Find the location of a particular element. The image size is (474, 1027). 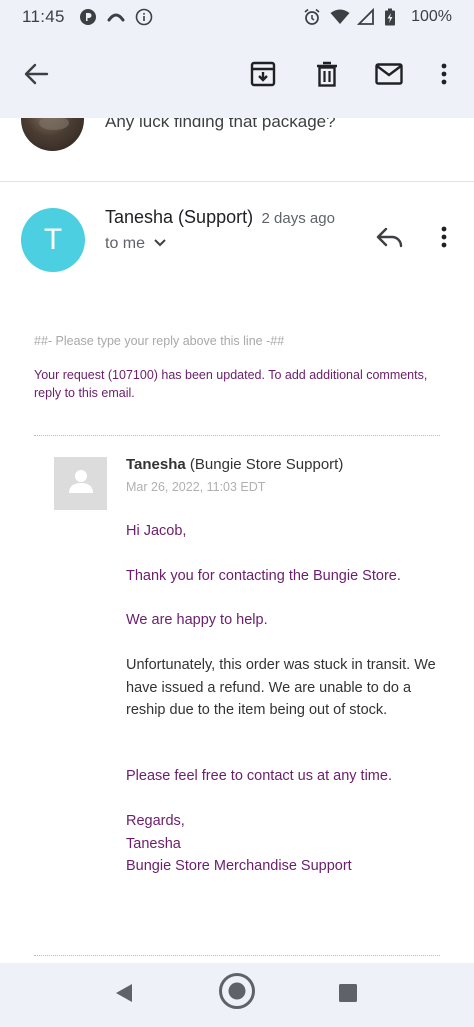

mark-unread-button is located at coordinates (389, 76).